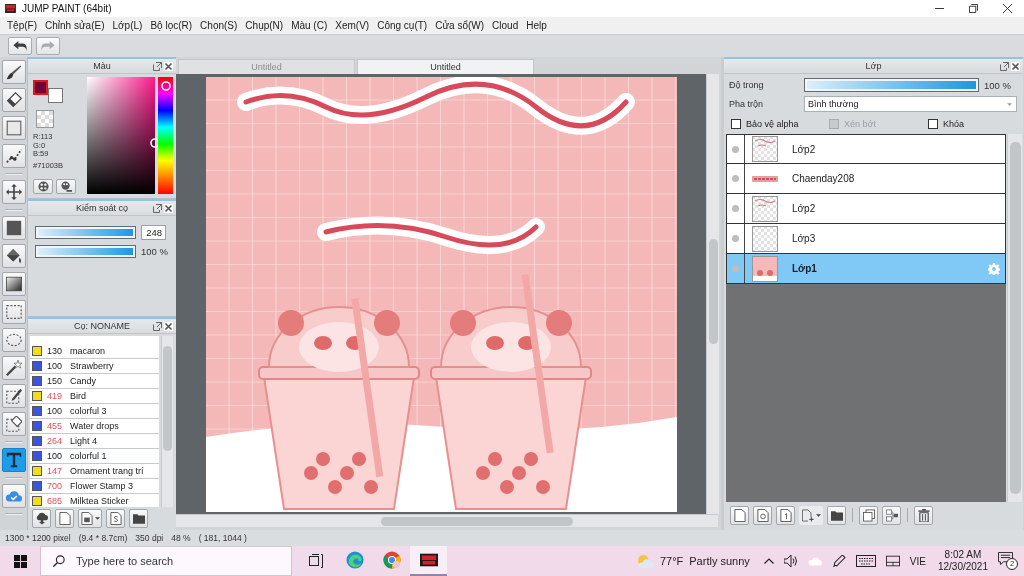 This screenshot has height=576, width=1024. I want to click on menu-item: Công cụ(T), so click(402, 25).